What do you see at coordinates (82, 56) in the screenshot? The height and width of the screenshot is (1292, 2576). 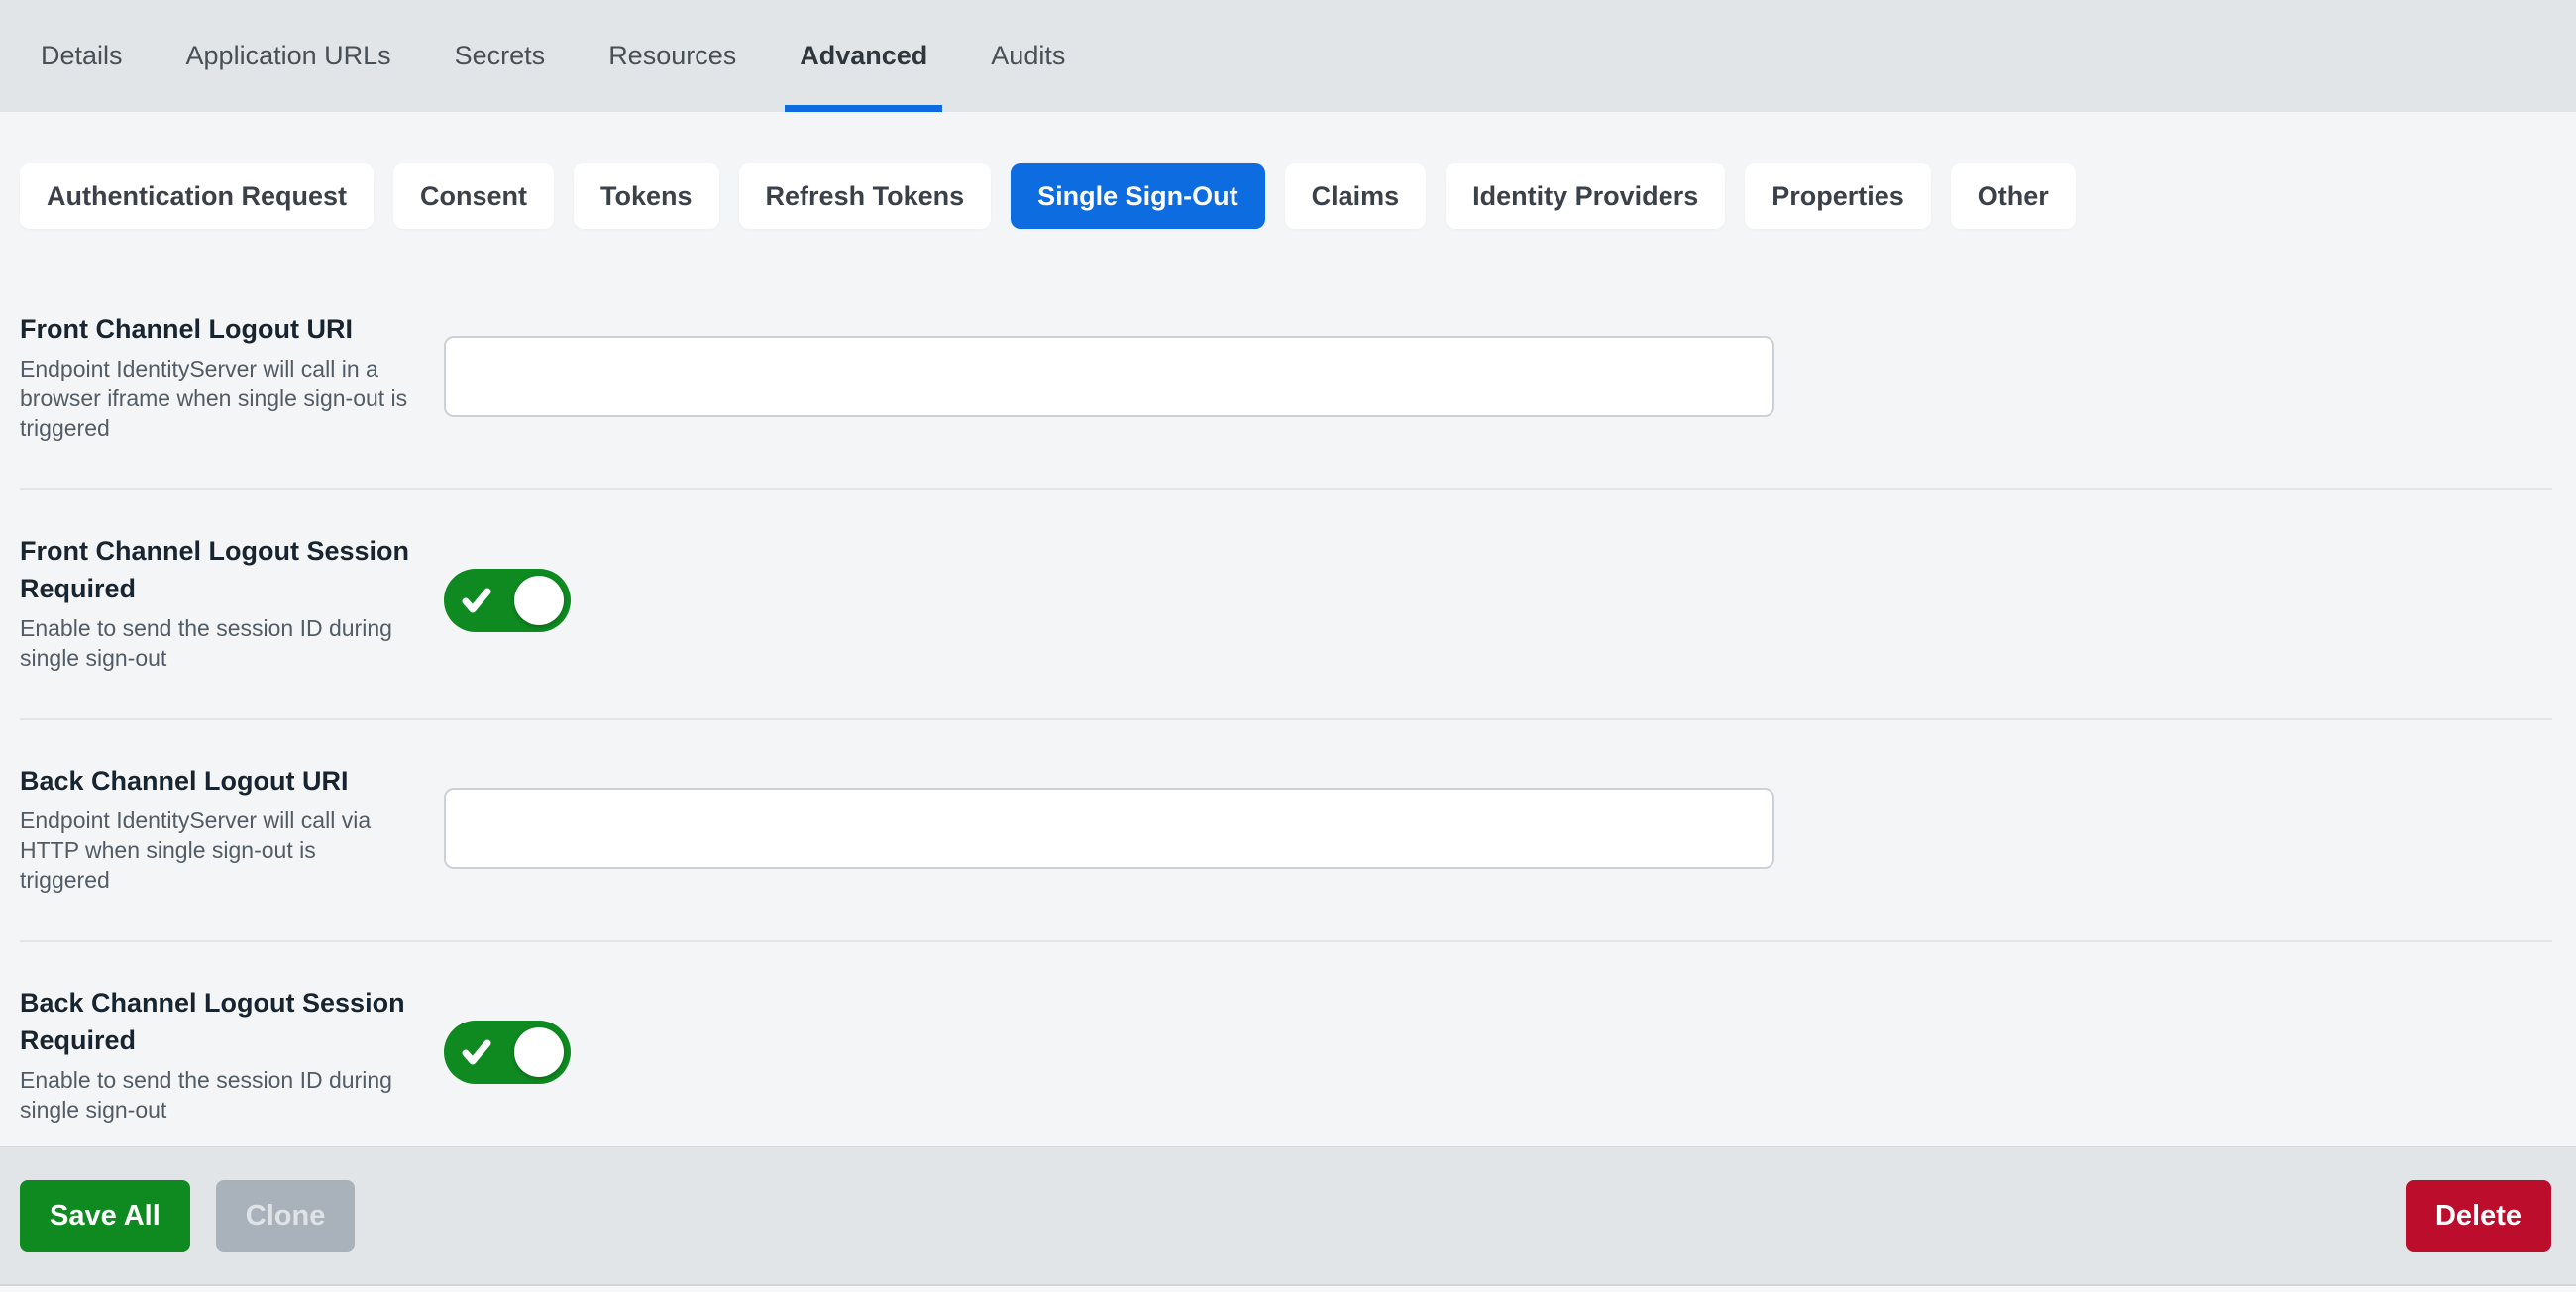 I see `tab-details: Details` at bounding box center [82, 56].